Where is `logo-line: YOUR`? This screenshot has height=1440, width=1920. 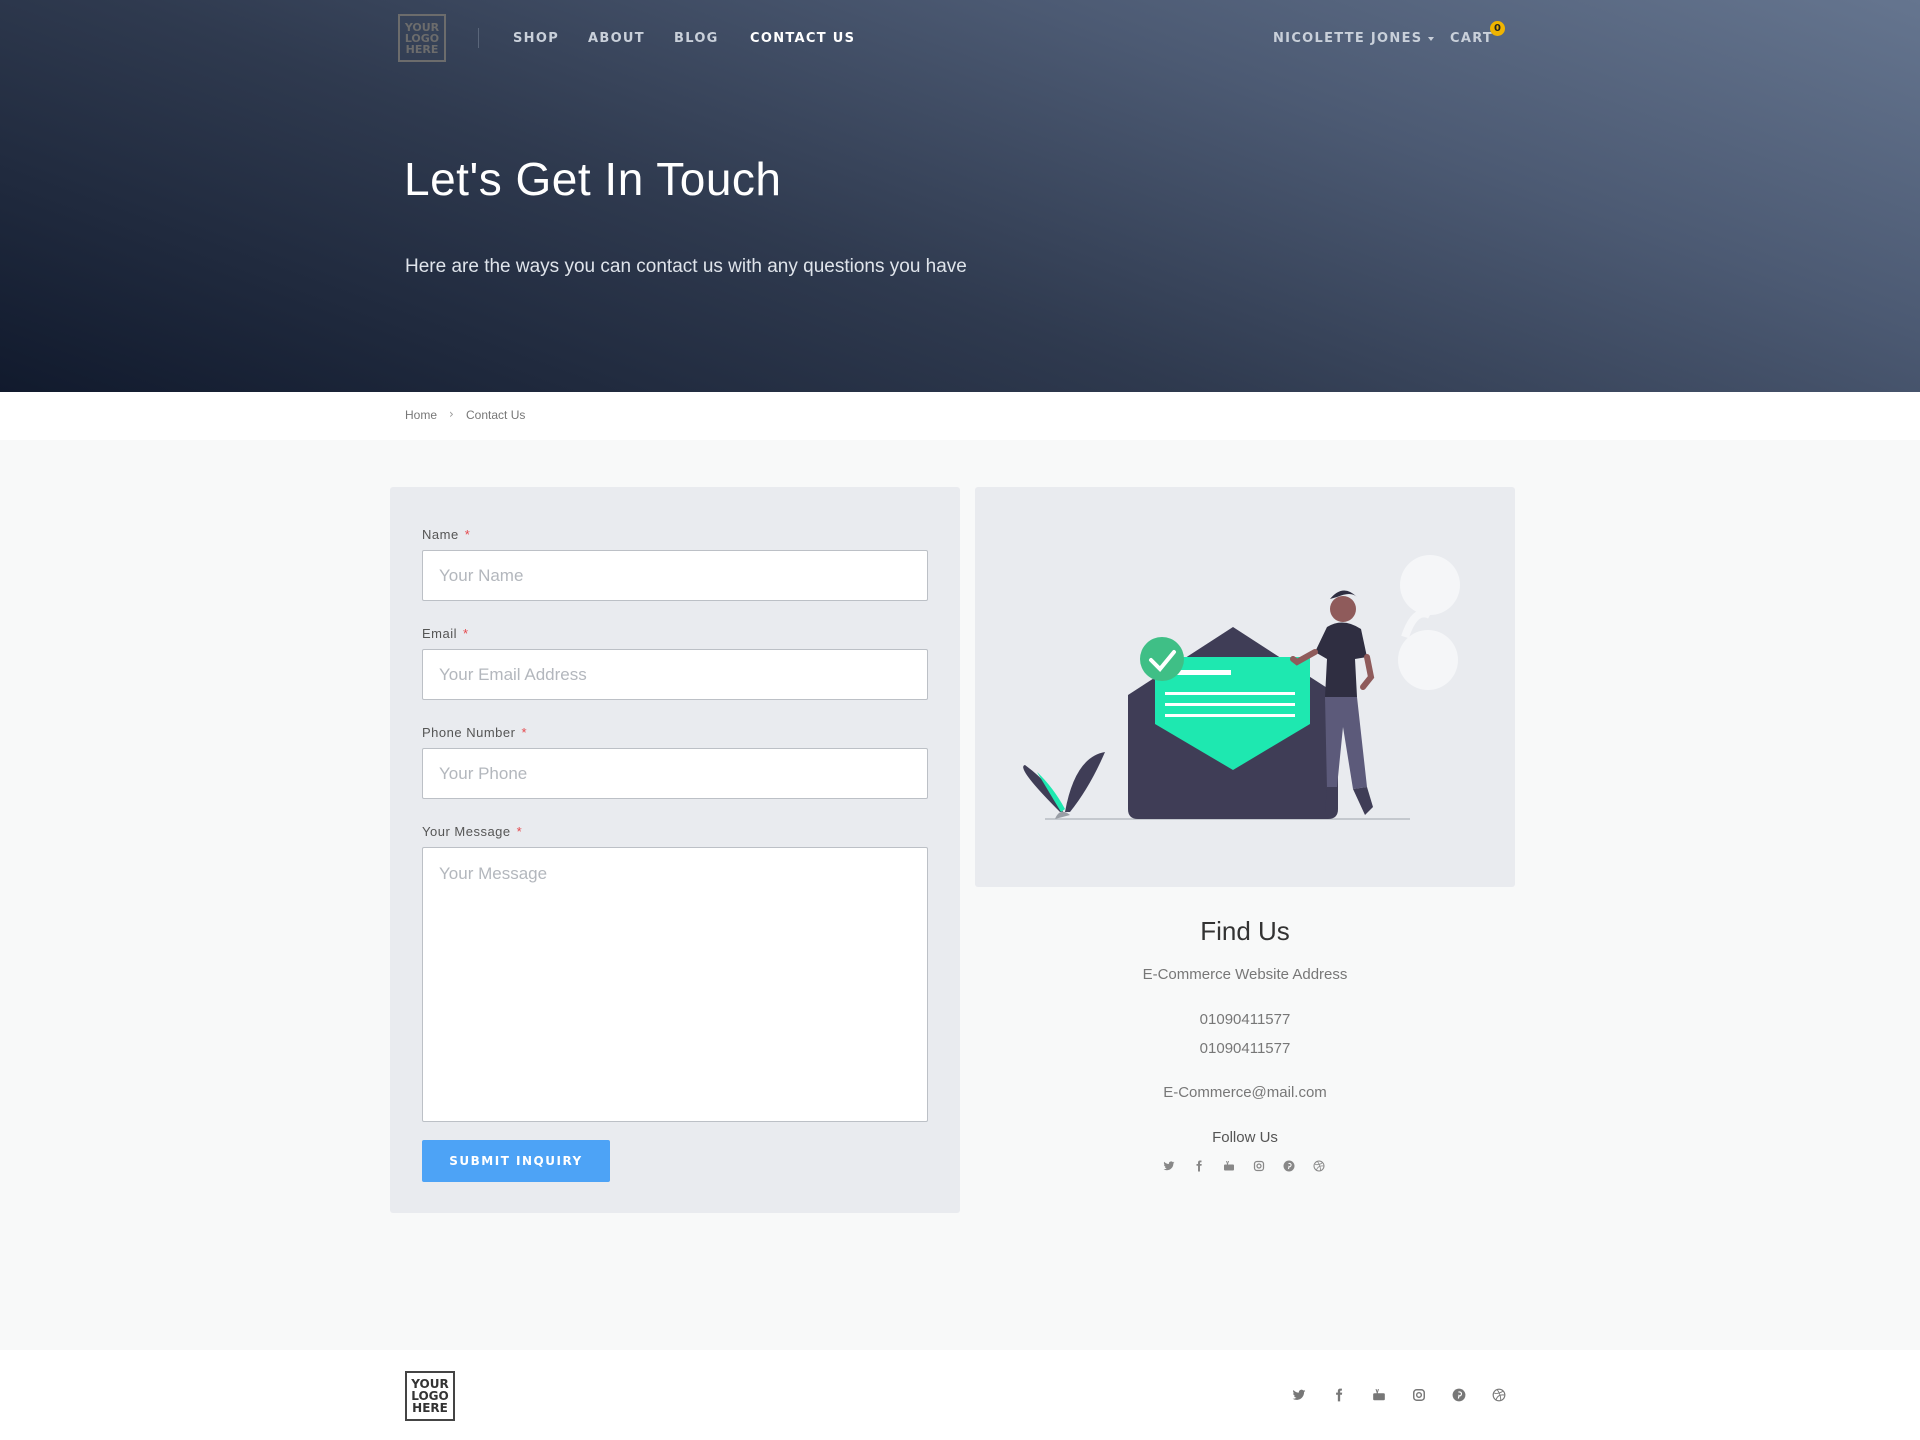 logo-line: YOUR is located at coordinates (422, 27).